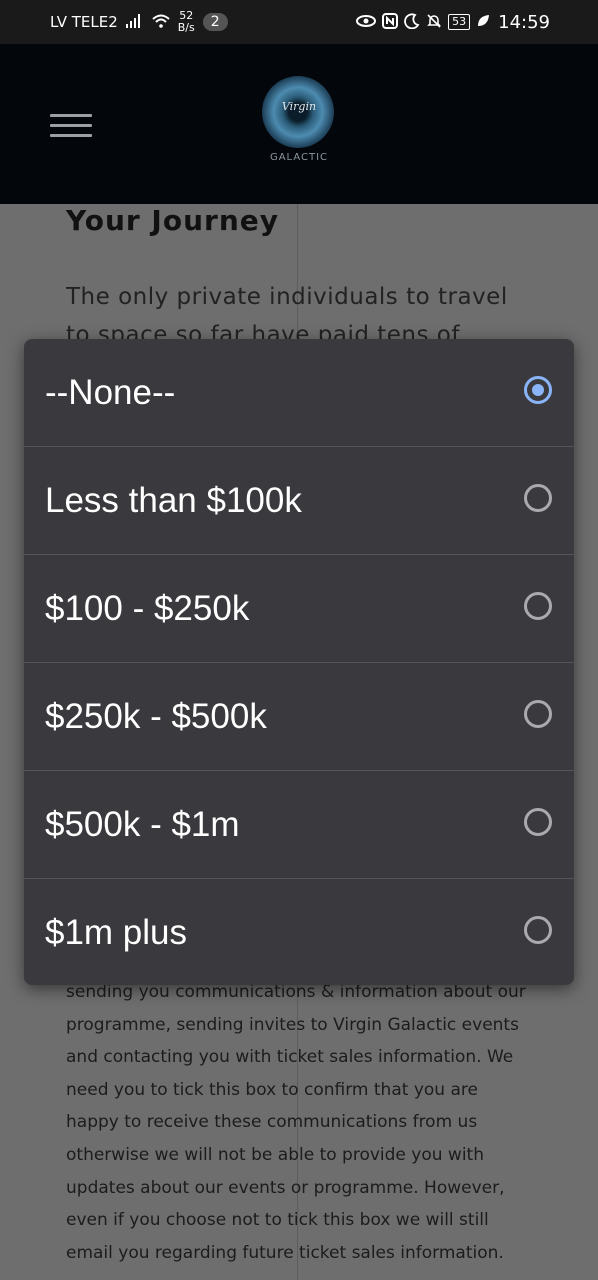 The image size is (598, 1280). I want to click on option-label: $100 - $250k, so click(147, 608).